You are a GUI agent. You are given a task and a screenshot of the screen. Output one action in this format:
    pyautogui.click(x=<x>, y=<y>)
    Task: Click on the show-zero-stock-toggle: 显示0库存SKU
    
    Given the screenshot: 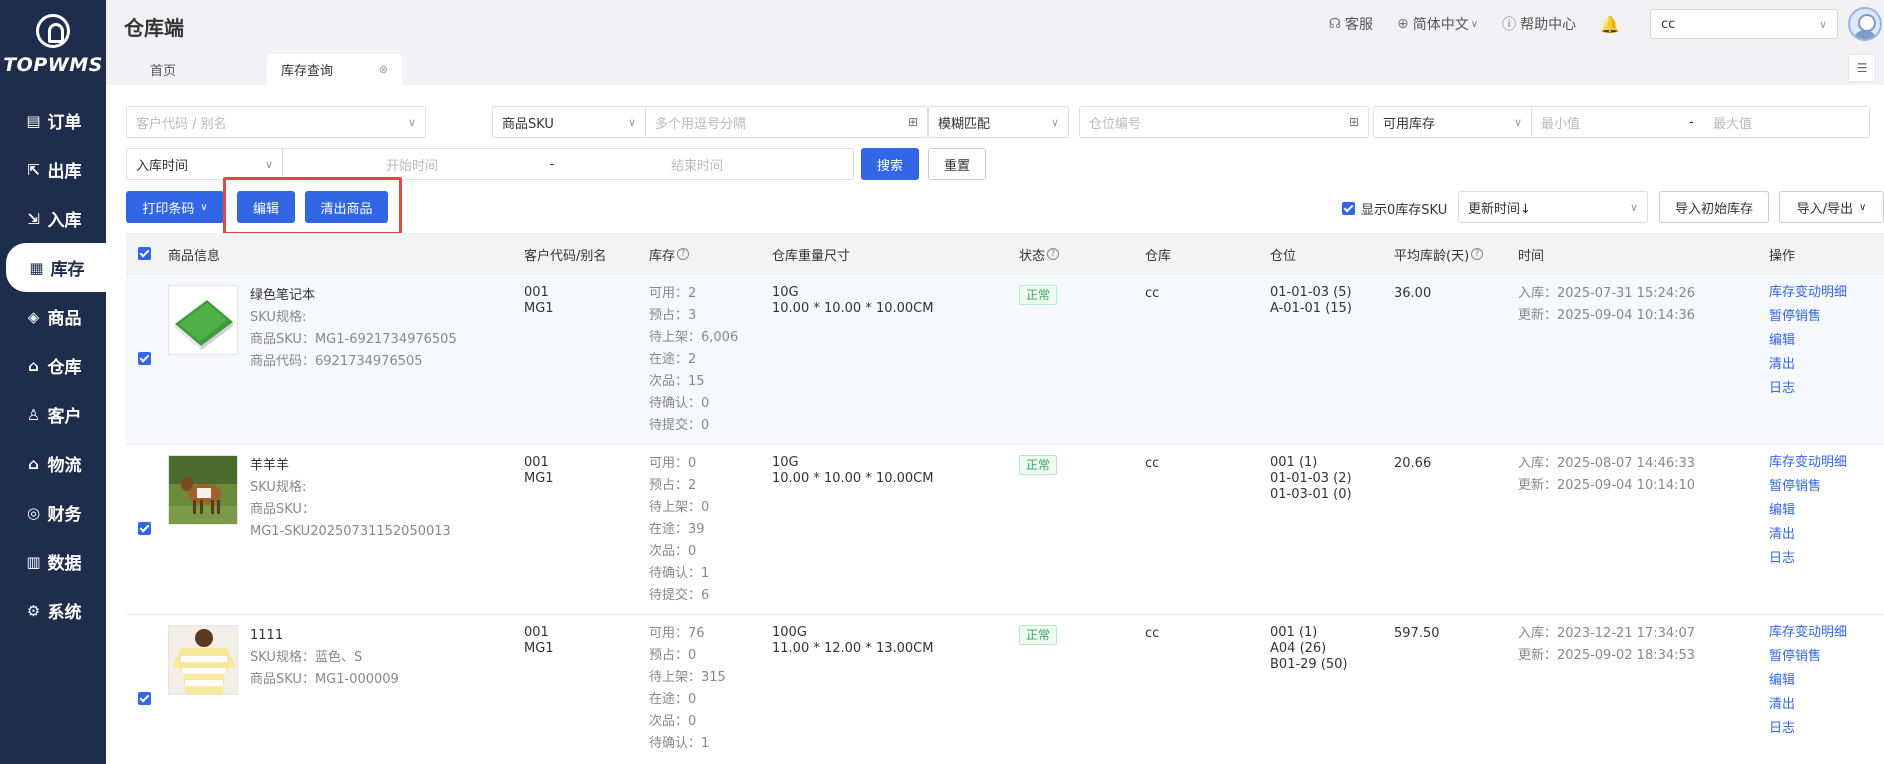 What is the action you would take?
    pyautogui.click(x=1394, y=208)
    